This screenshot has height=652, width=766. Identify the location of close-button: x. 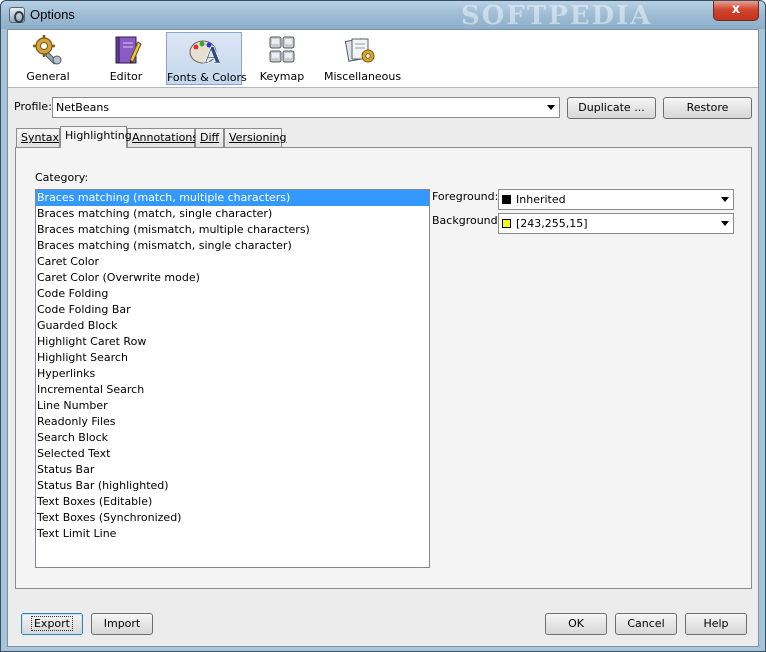
(736, 11).